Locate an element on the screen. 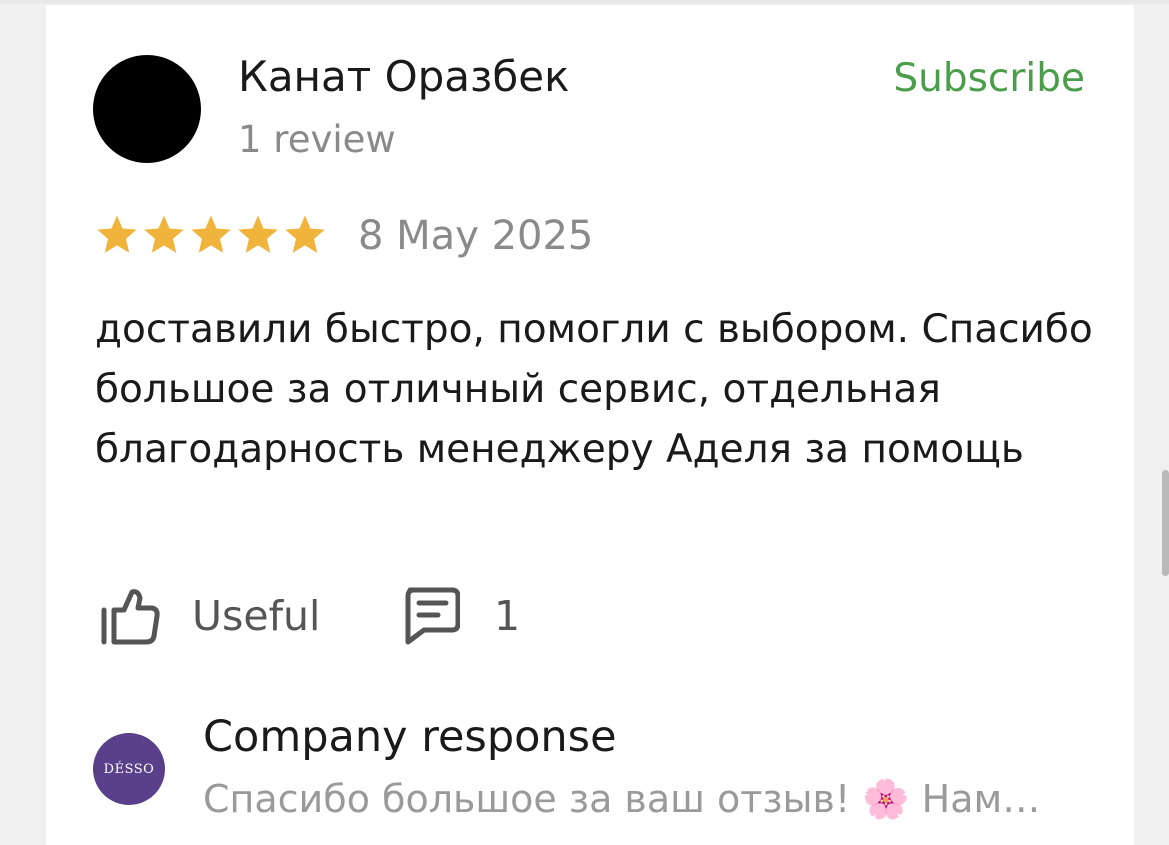 The width and height of the screenshot is (1169, 845). useful-label: Useful is located at coordinates (256, 616).